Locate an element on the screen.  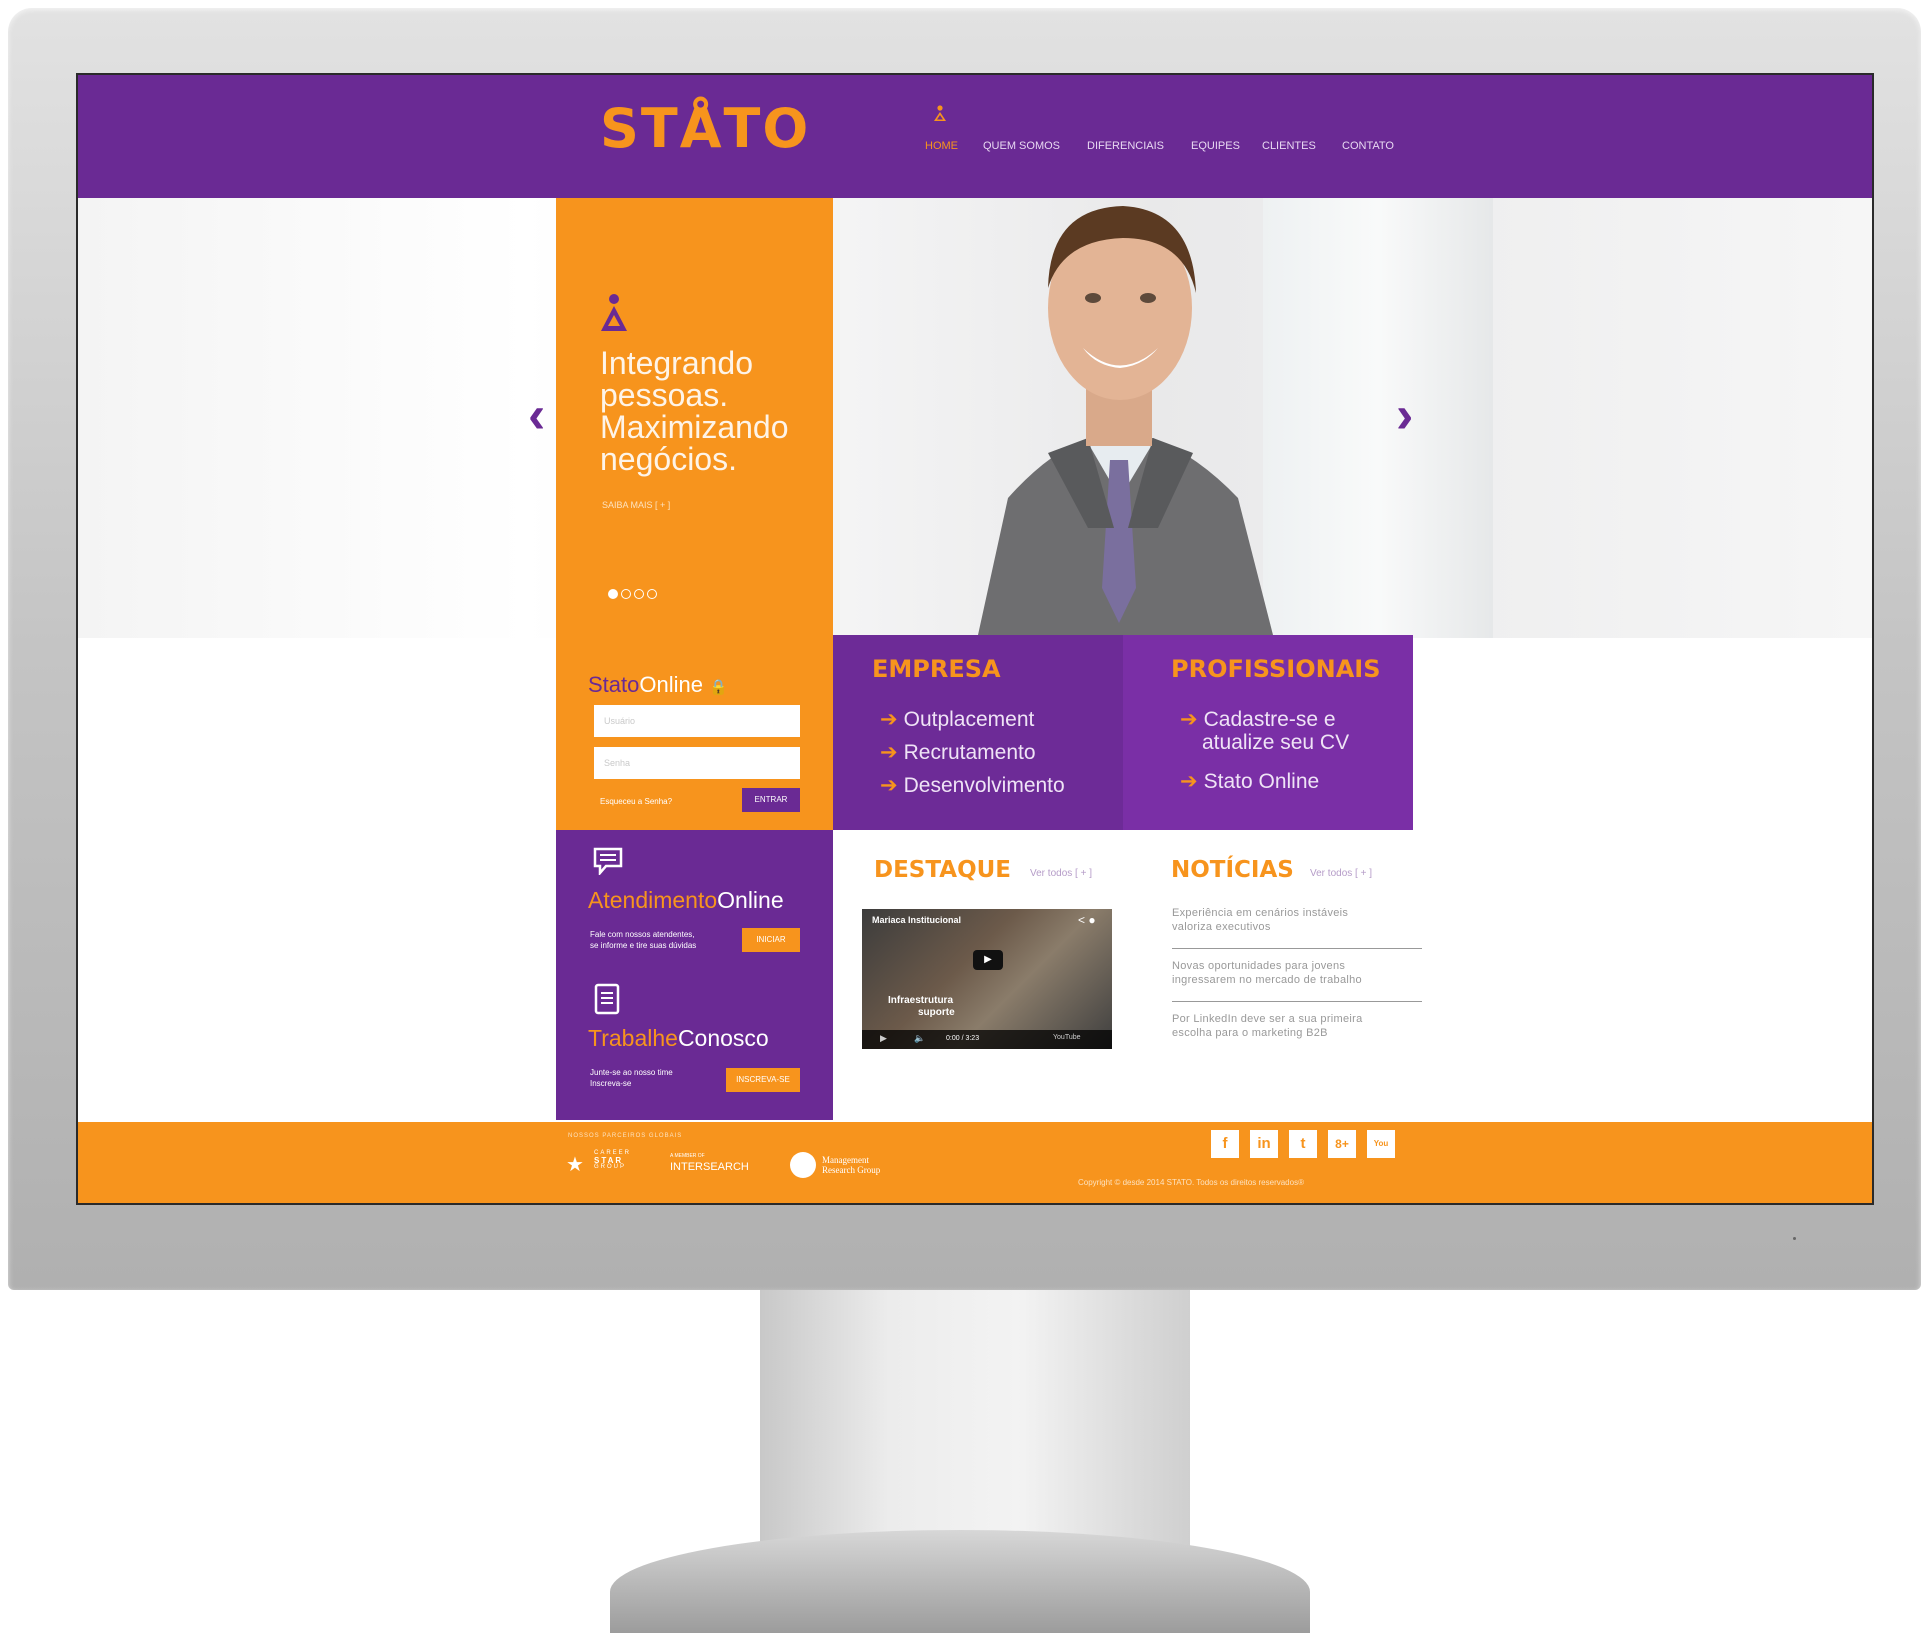
empresa-title: EMPRESA is located at coordinates (936, 669).